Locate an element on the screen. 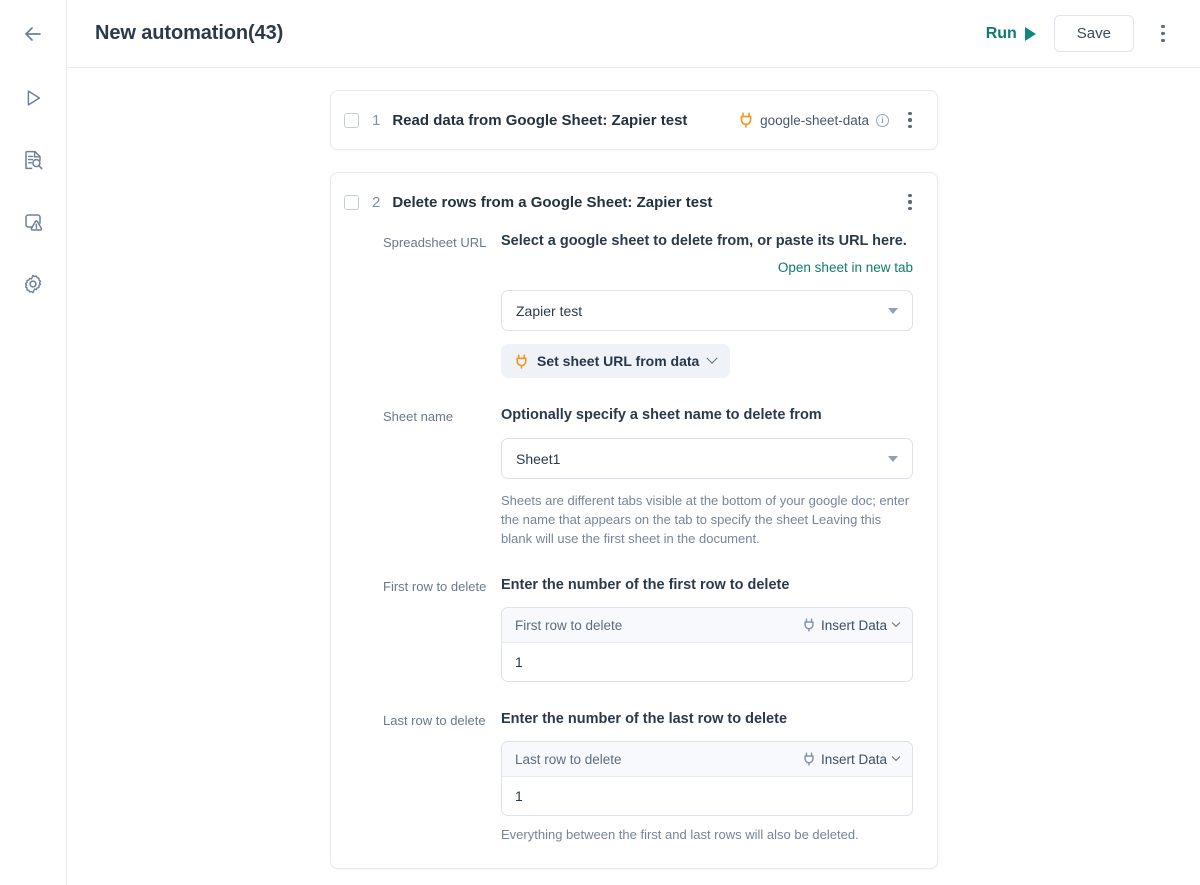  open-sheet-link: Open sheet in new tab is located at coordinates (845, 267).